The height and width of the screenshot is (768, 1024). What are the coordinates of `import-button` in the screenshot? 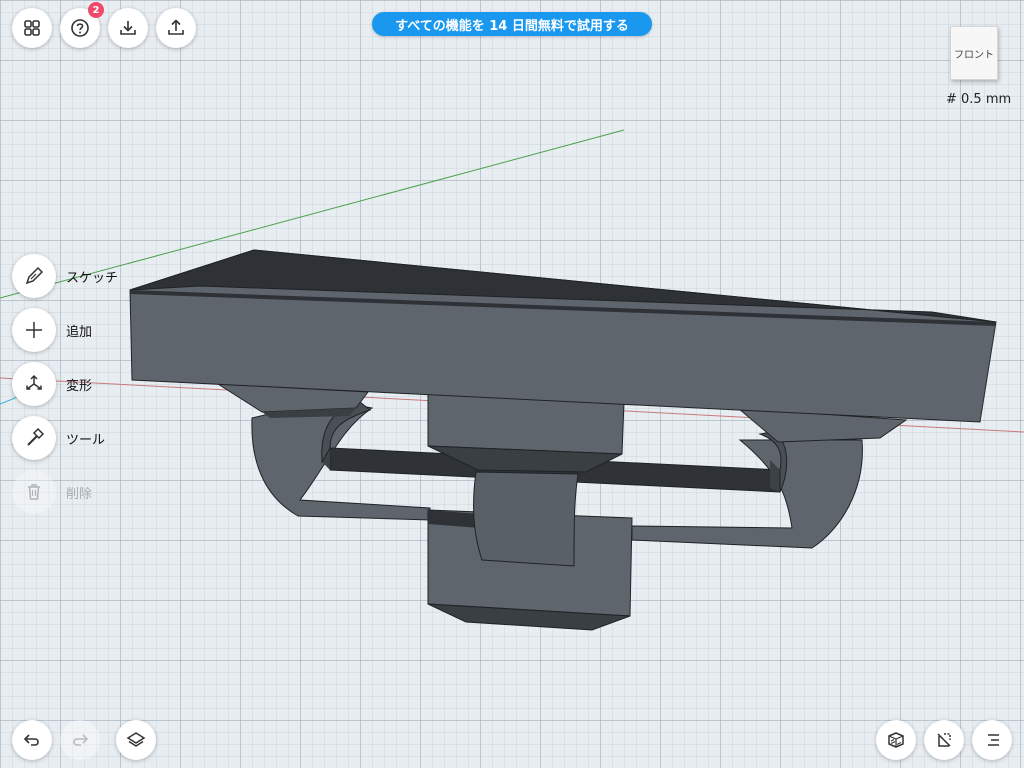 It's located at (128, 28).